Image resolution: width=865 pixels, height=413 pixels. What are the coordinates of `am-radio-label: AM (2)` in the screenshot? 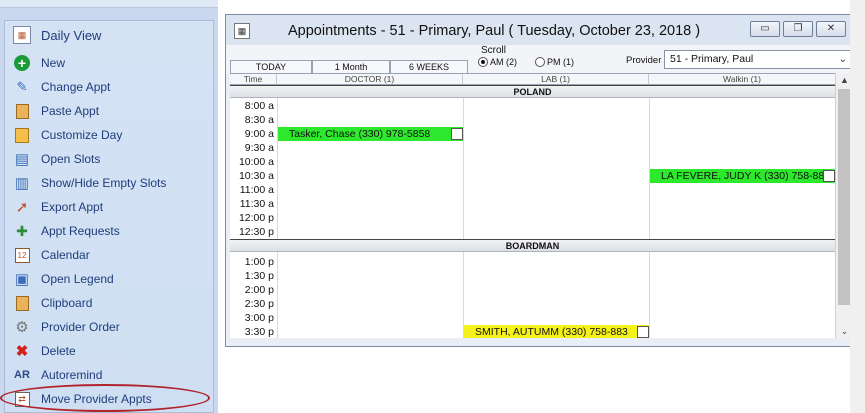 It's located at (503, 62).